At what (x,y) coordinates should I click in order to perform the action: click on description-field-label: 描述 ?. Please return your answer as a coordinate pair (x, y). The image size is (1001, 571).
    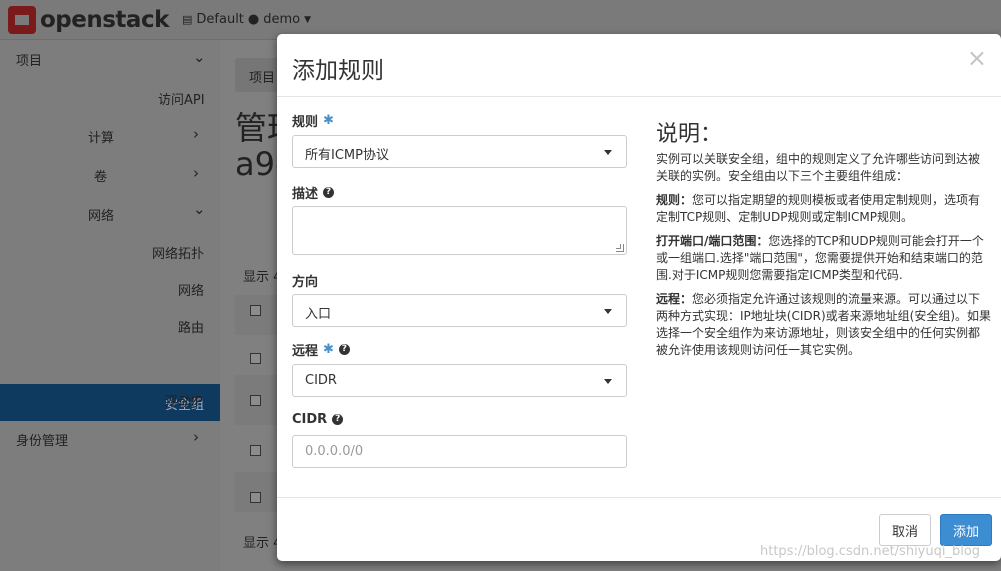
    Looking at the image, I should click on (313, 192).